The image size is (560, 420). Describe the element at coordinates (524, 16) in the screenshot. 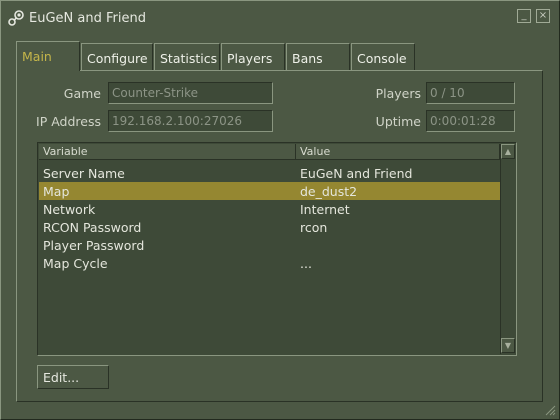

I see `minimize-button: _` at that location.